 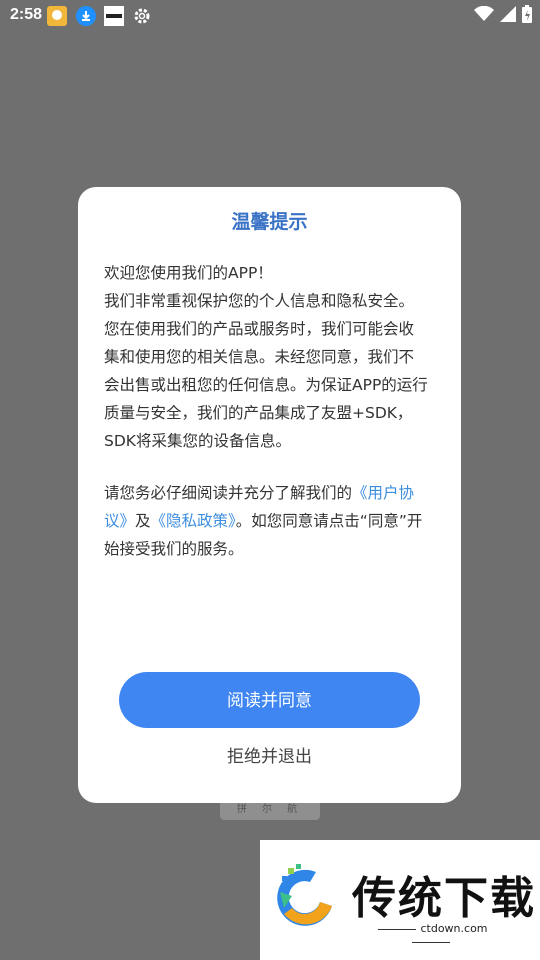 I want to click on ctdown-logo-icon, so click(x=306, y=900).